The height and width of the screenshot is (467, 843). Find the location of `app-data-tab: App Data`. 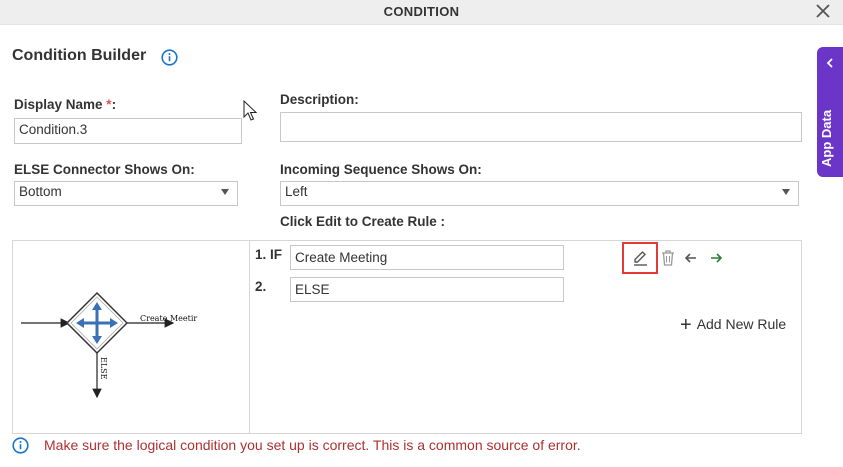

app-data-tab: App Data is located at coordinates (830, 112).